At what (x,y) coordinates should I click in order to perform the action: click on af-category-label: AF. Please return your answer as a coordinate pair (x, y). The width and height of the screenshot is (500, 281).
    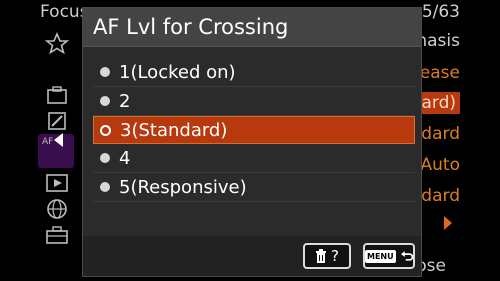
    Looking at the image, I should click on (48, 142).